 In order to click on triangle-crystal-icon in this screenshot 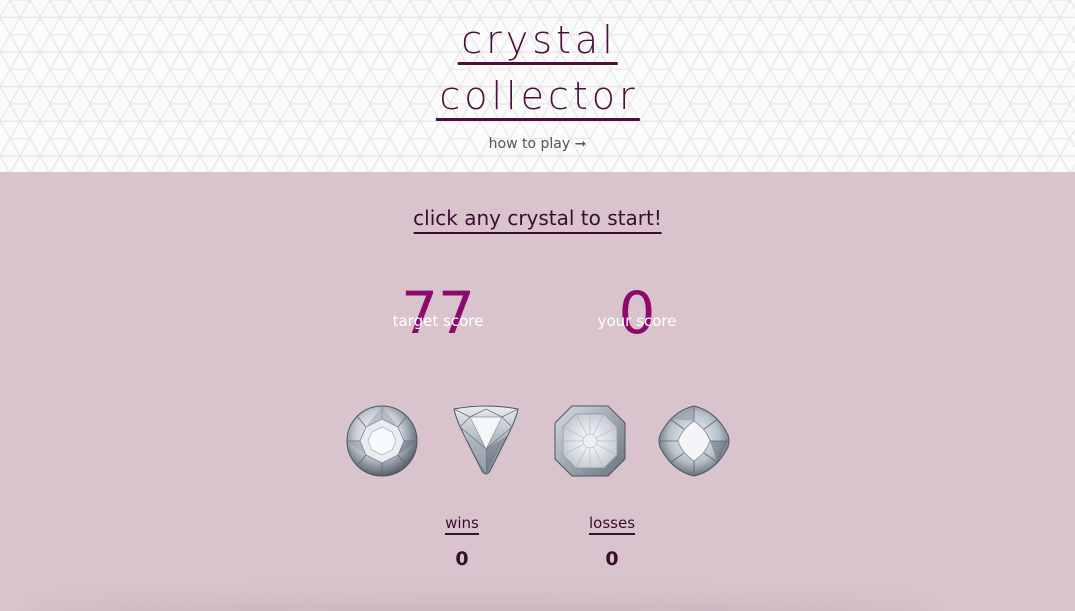, I will do `click(486, 440)`.